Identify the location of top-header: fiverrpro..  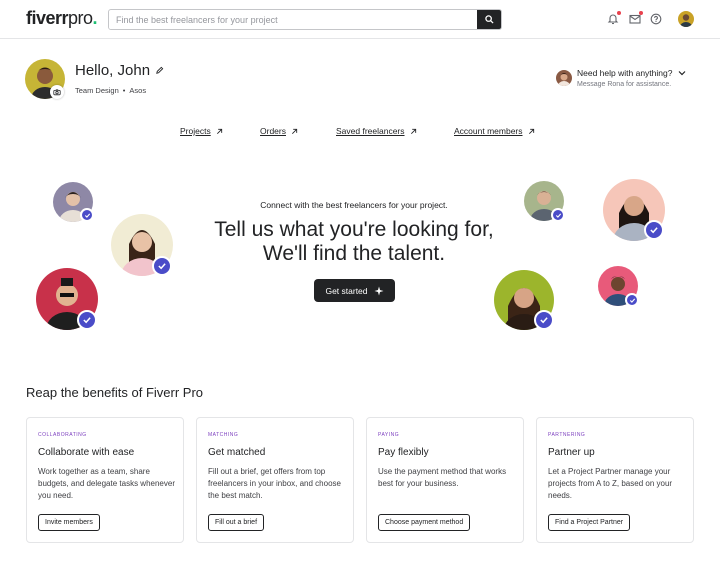
(360, 19).